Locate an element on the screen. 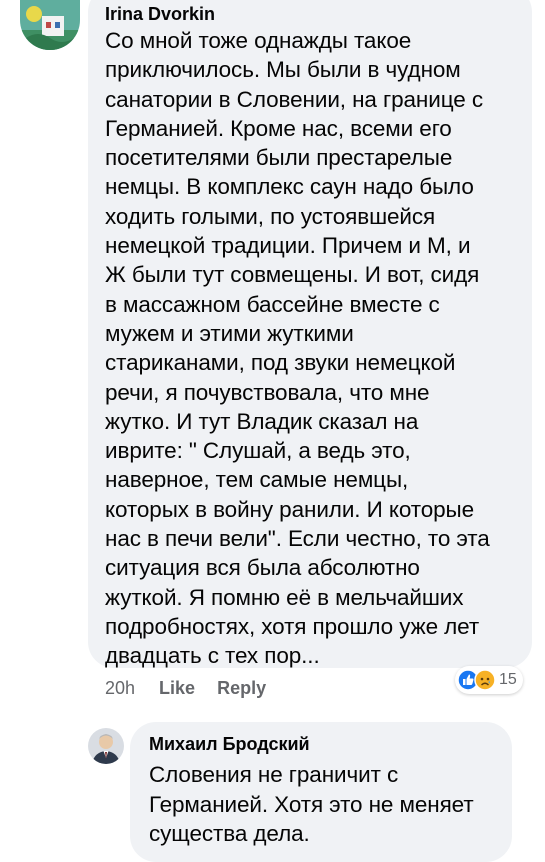  reply-button: Reply is located at coordinates (241, 688).